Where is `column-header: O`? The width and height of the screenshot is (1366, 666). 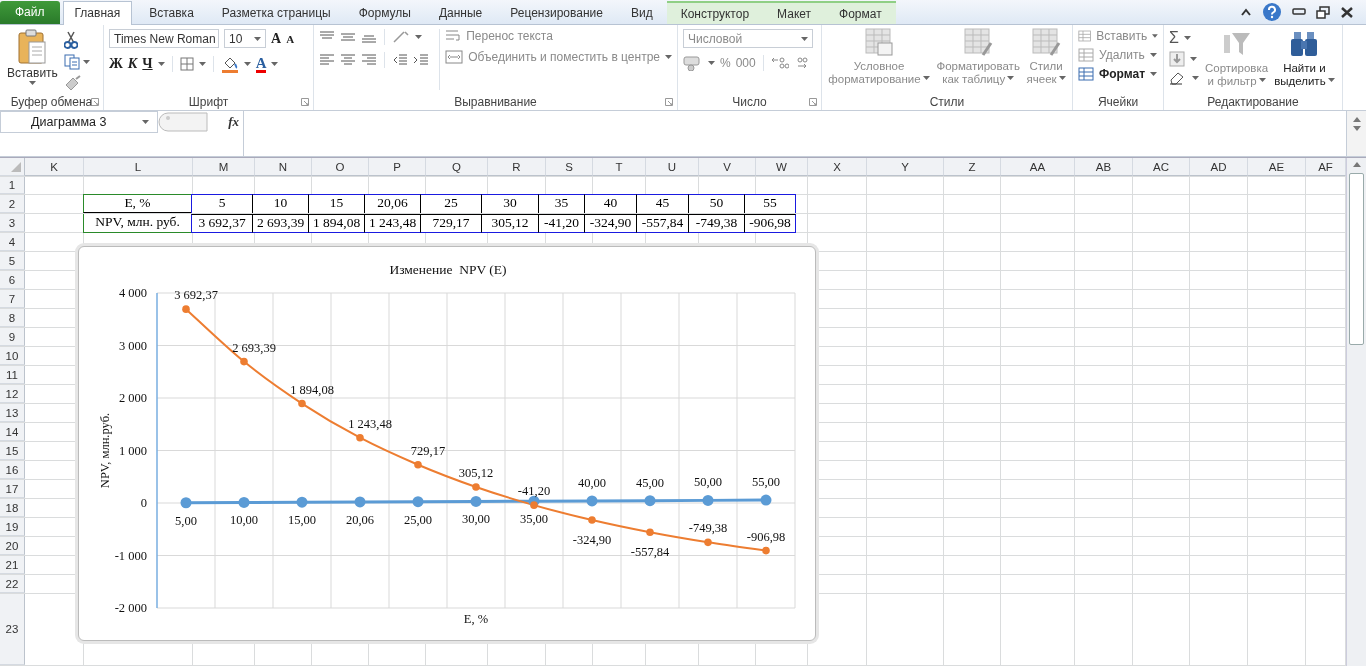 column-header: O is located at coordinates (340, 167).